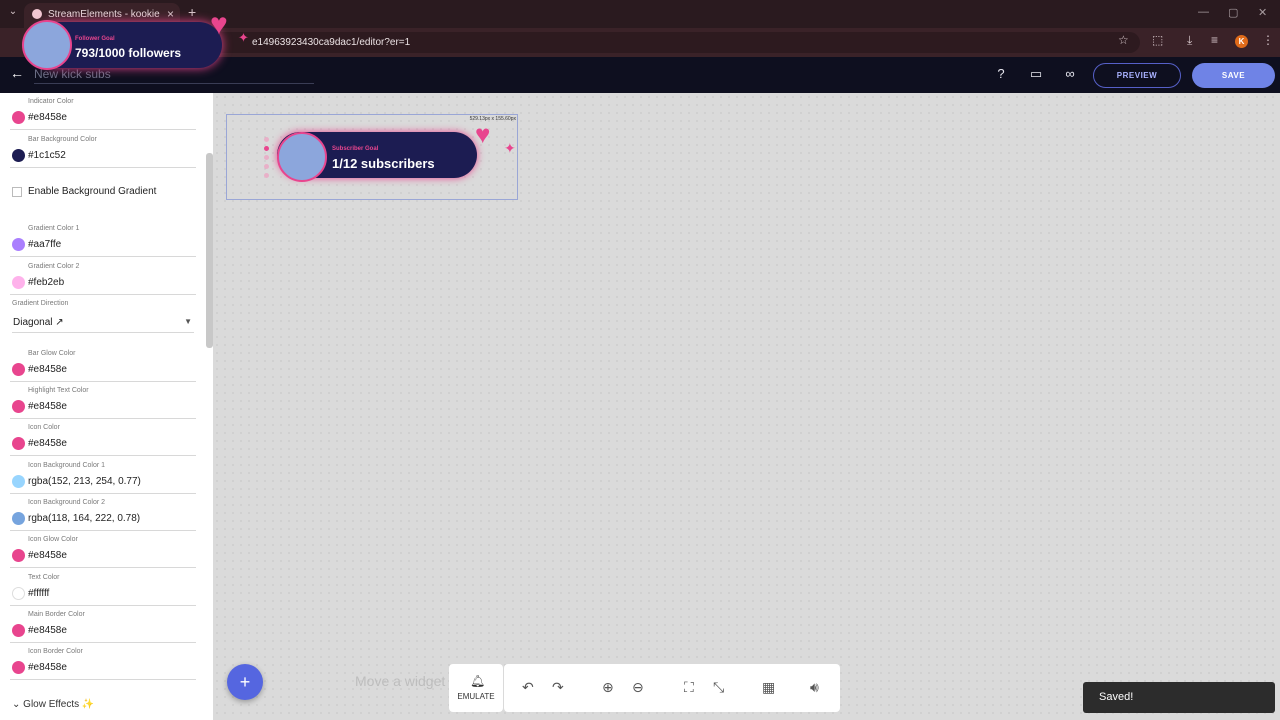  Describe the element at coordinates (302, 157) in the screenshot. I see `subscriber-icon` at that location.